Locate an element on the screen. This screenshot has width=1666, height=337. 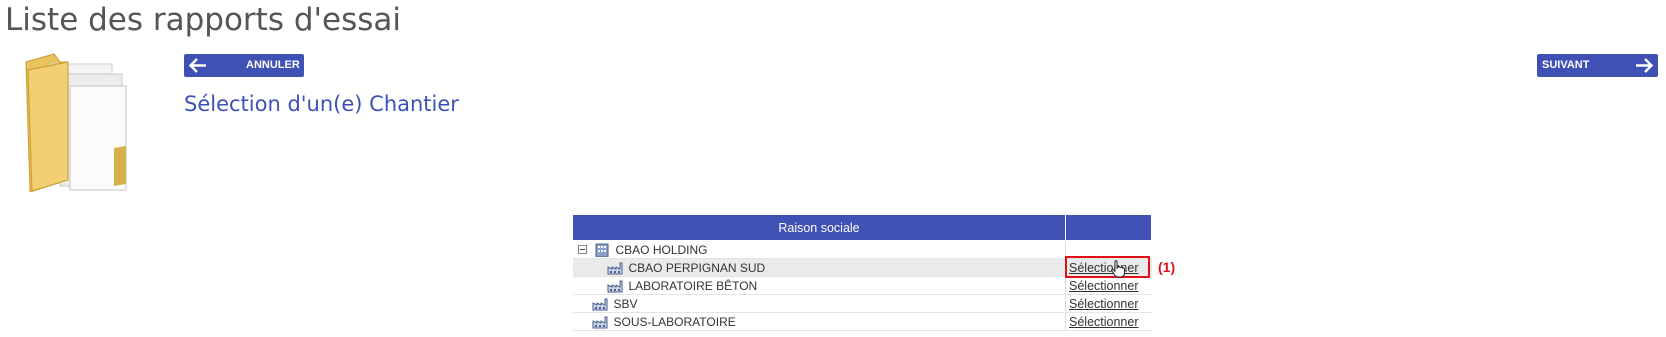
row-name: SBV is located at coordinates (625, 303).